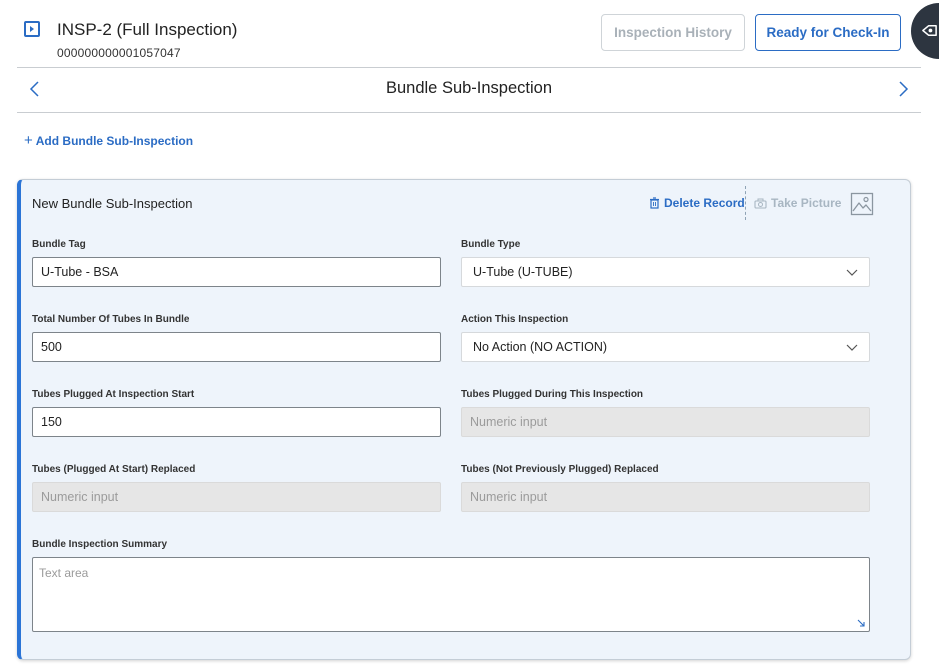 This screenshot has height=664, width=939. What do you see at coordinates (469, 112) in the screenshot?
I see `nav-divider` at bounding box center [469, 112].